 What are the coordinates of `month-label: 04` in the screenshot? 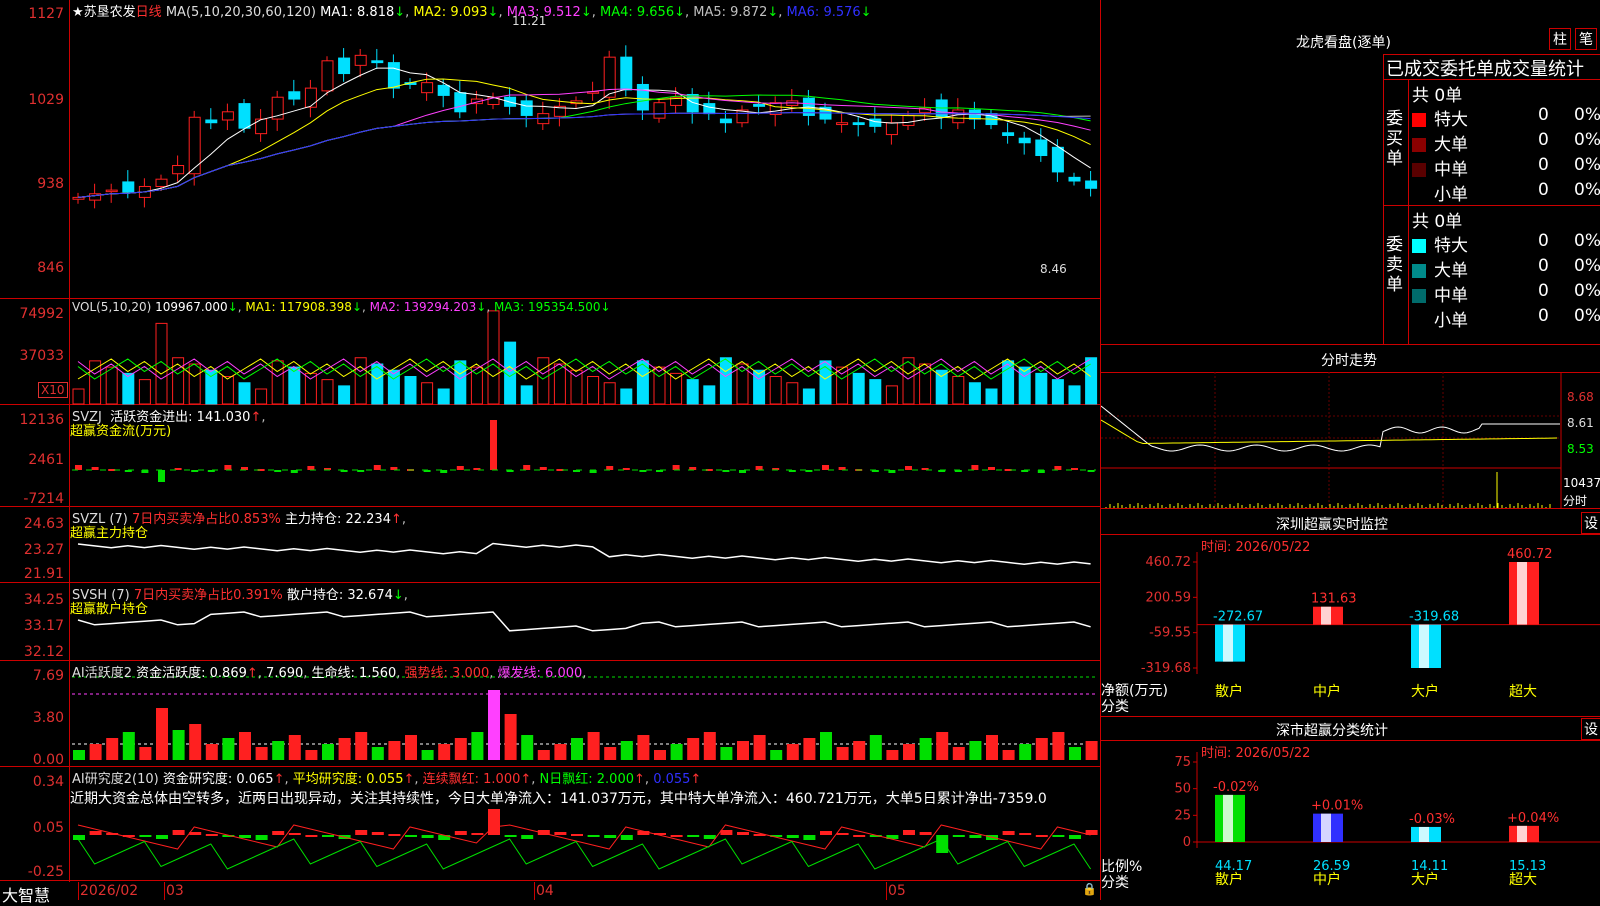 It's located at (545, 891).